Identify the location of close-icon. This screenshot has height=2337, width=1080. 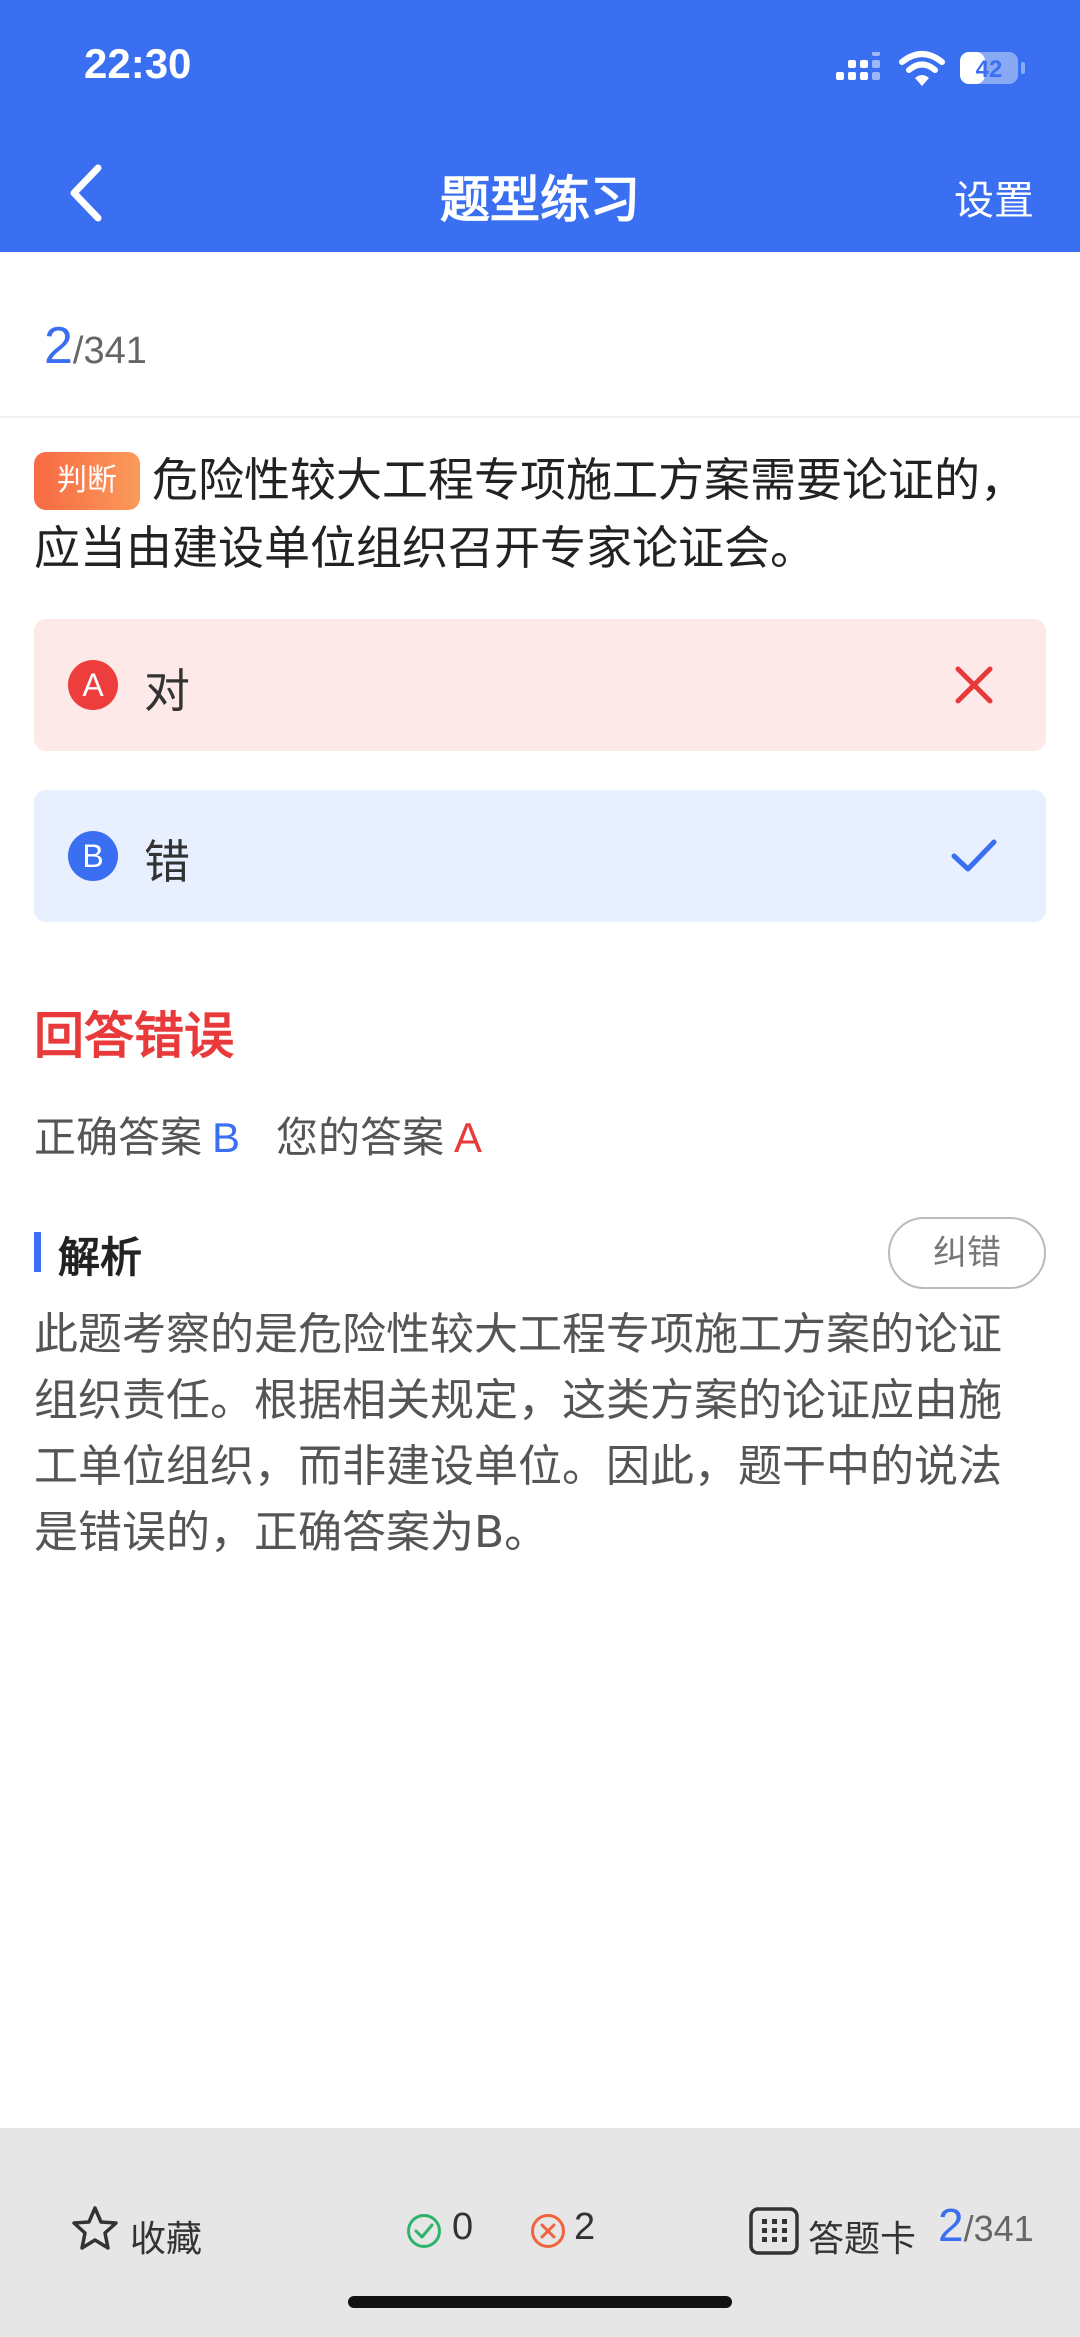
(974, 685).